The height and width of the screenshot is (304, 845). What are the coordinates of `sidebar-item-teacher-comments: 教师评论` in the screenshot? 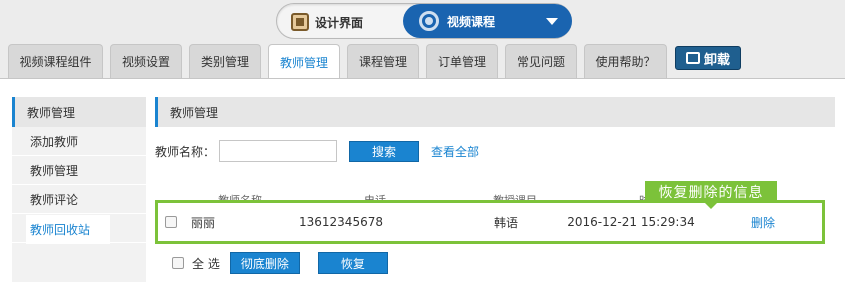 It's located at (79, 199).